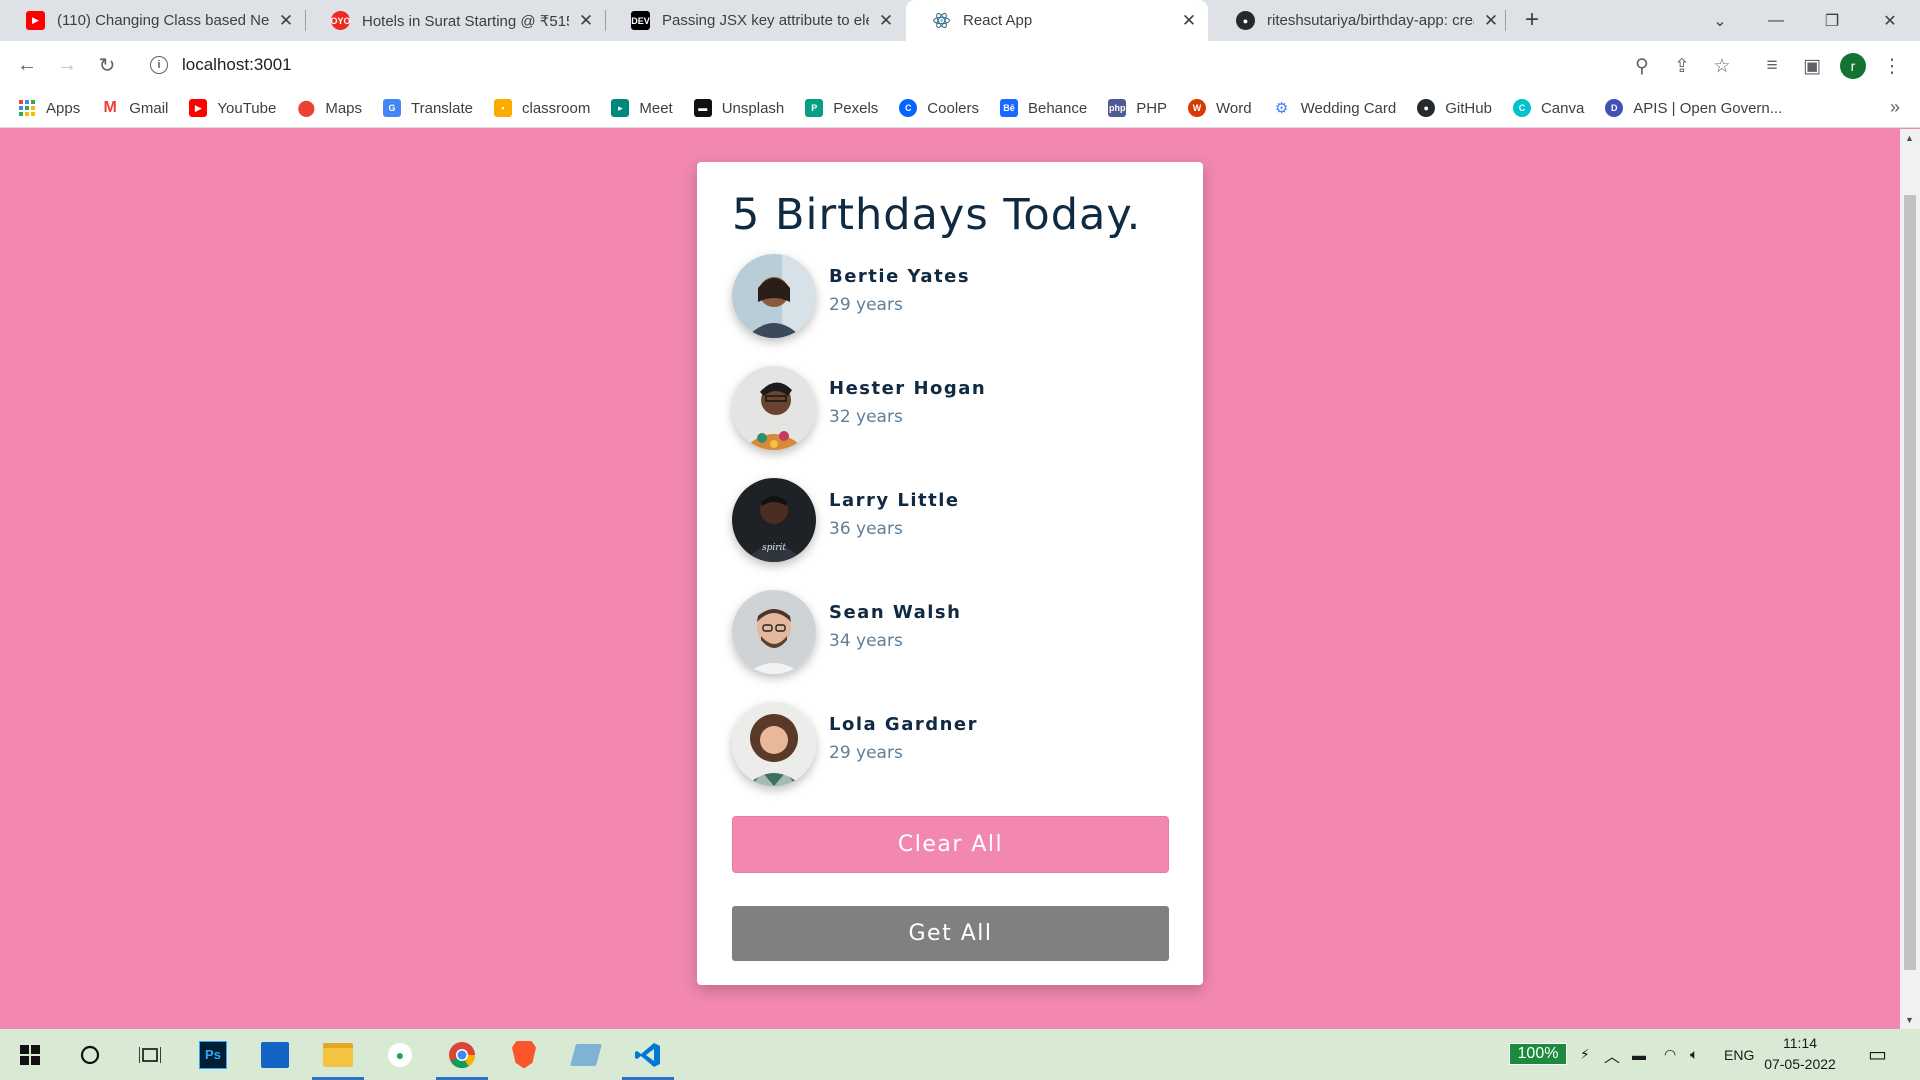 The image size is (1920, 1080). I want to click on mongodb-compass-icon: ●, so click(400, 1054).